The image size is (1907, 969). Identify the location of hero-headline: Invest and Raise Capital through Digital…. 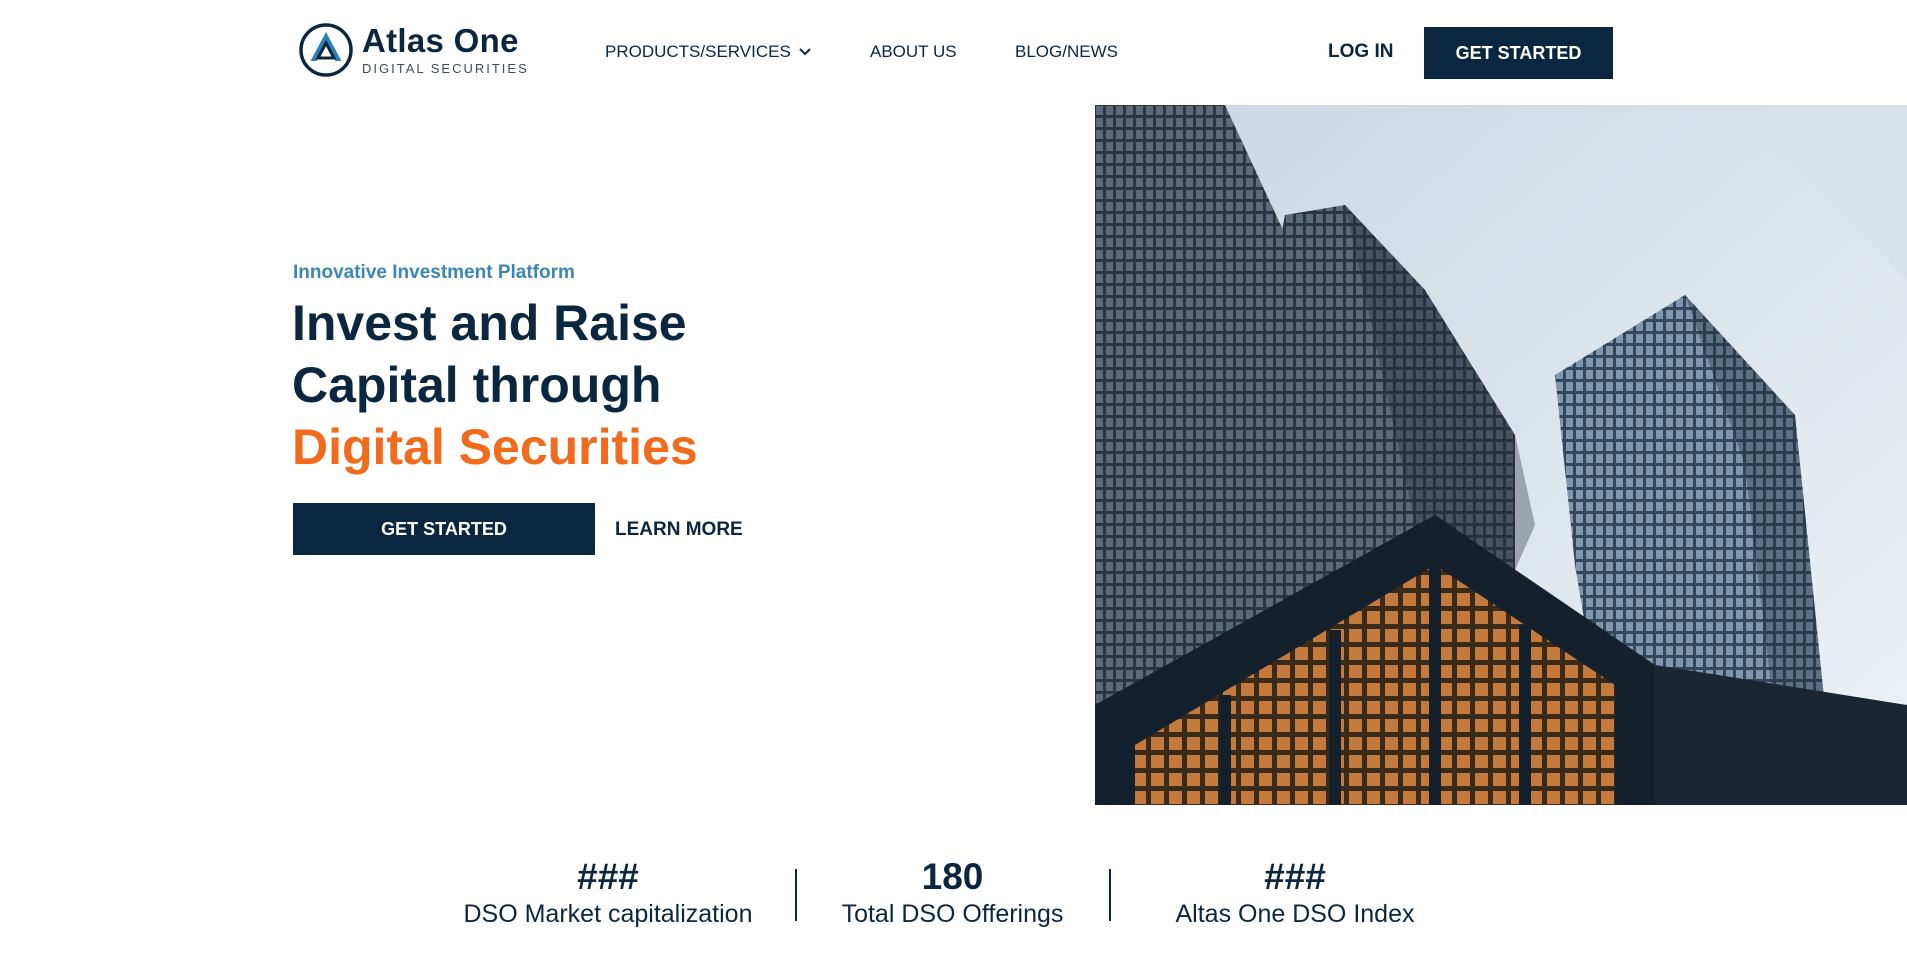
(642, 385).